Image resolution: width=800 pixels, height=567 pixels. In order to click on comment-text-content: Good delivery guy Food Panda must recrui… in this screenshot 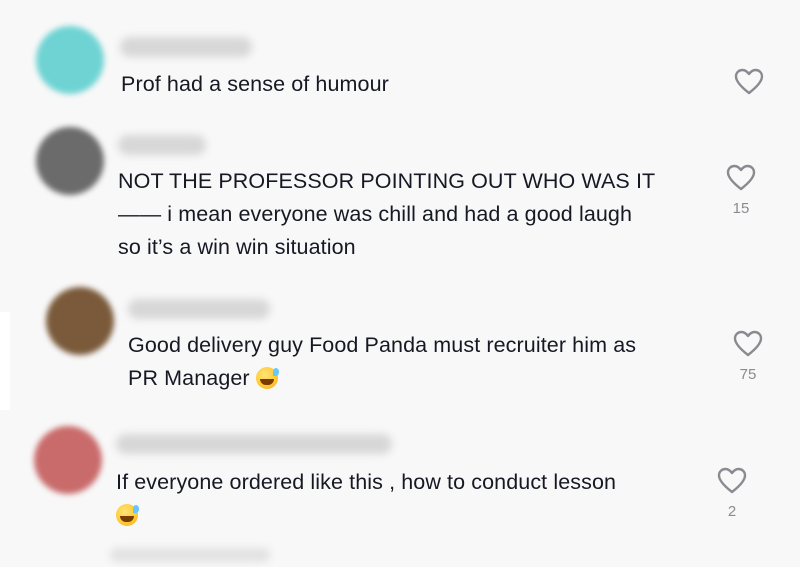, I will do `click(382, 361)`.